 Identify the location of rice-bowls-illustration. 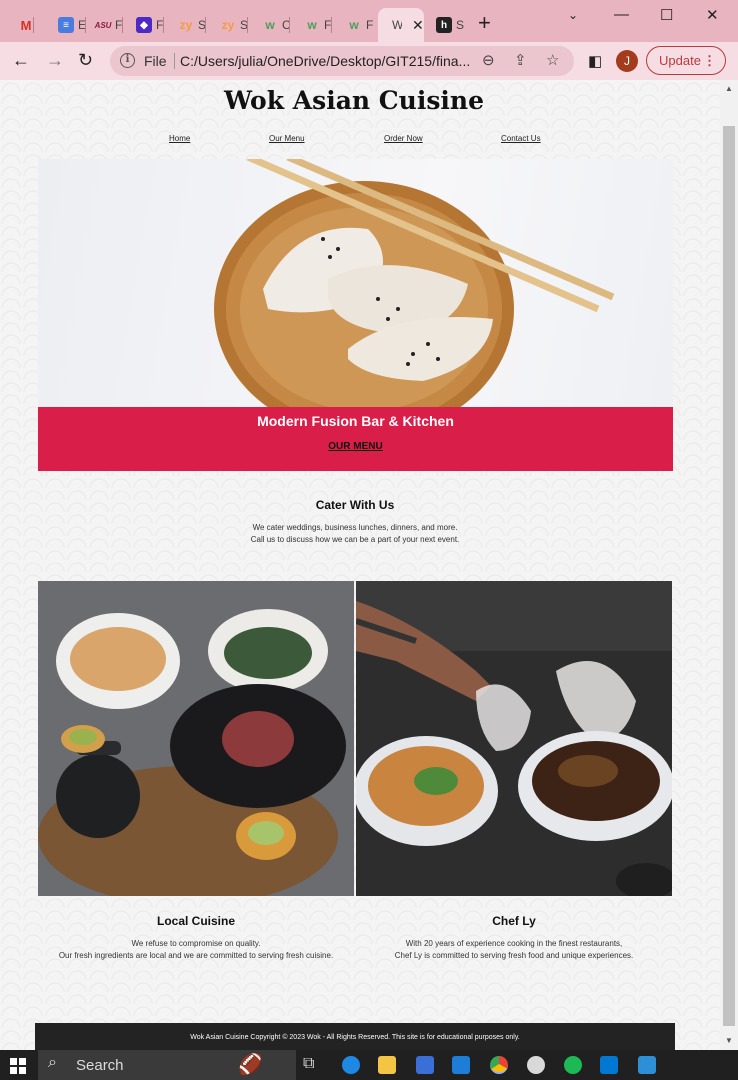
(196, 738).